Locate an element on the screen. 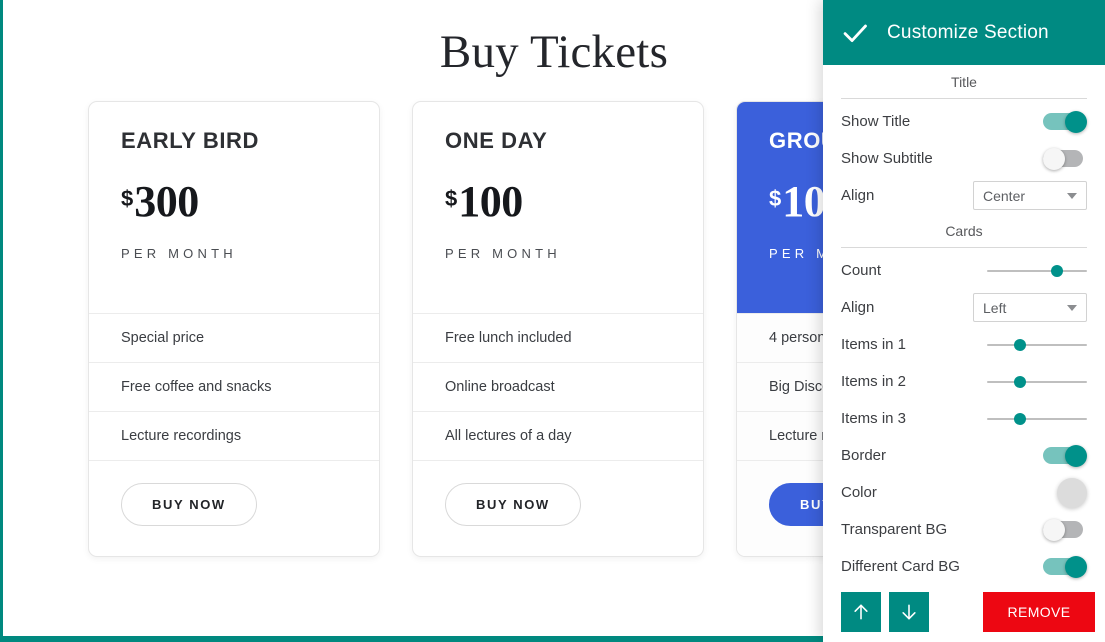 This screenshot has height=642, width=1105. price-value: 300 is located at coordinates (166, 201).